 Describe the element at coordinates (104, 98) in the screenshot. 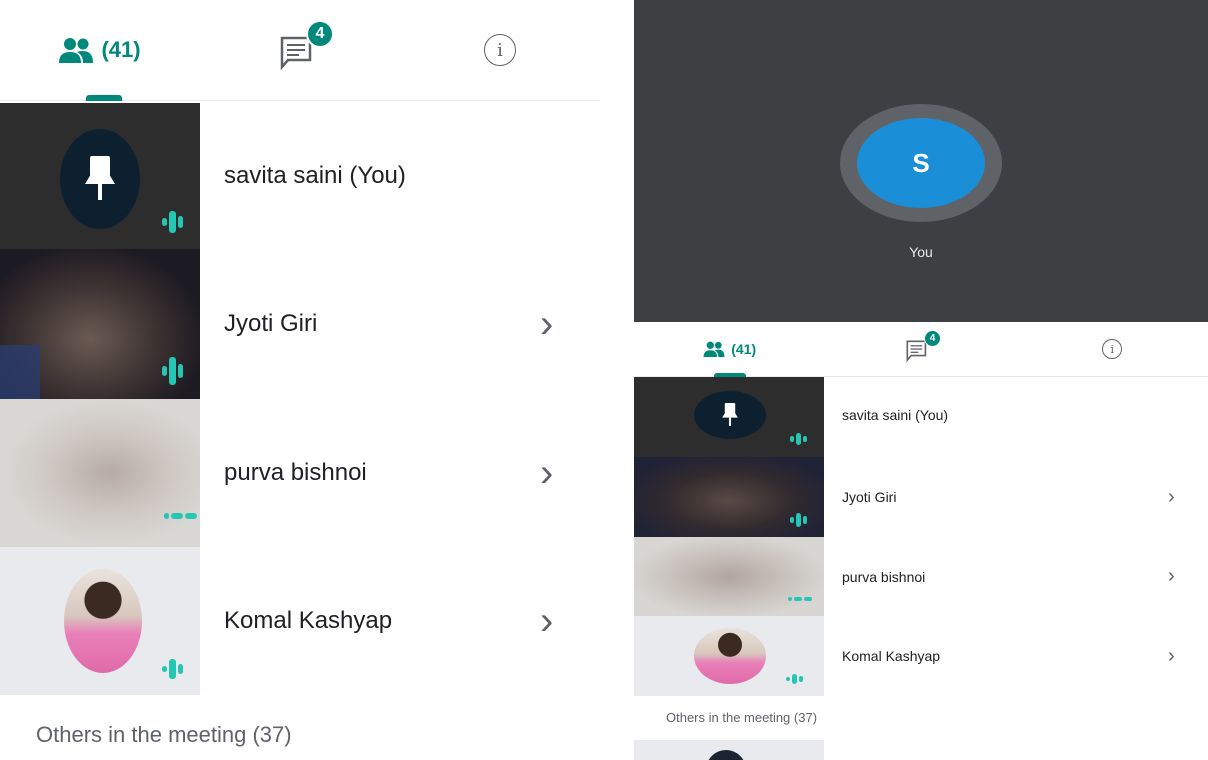

I see `active-tab-indicator` at that location.